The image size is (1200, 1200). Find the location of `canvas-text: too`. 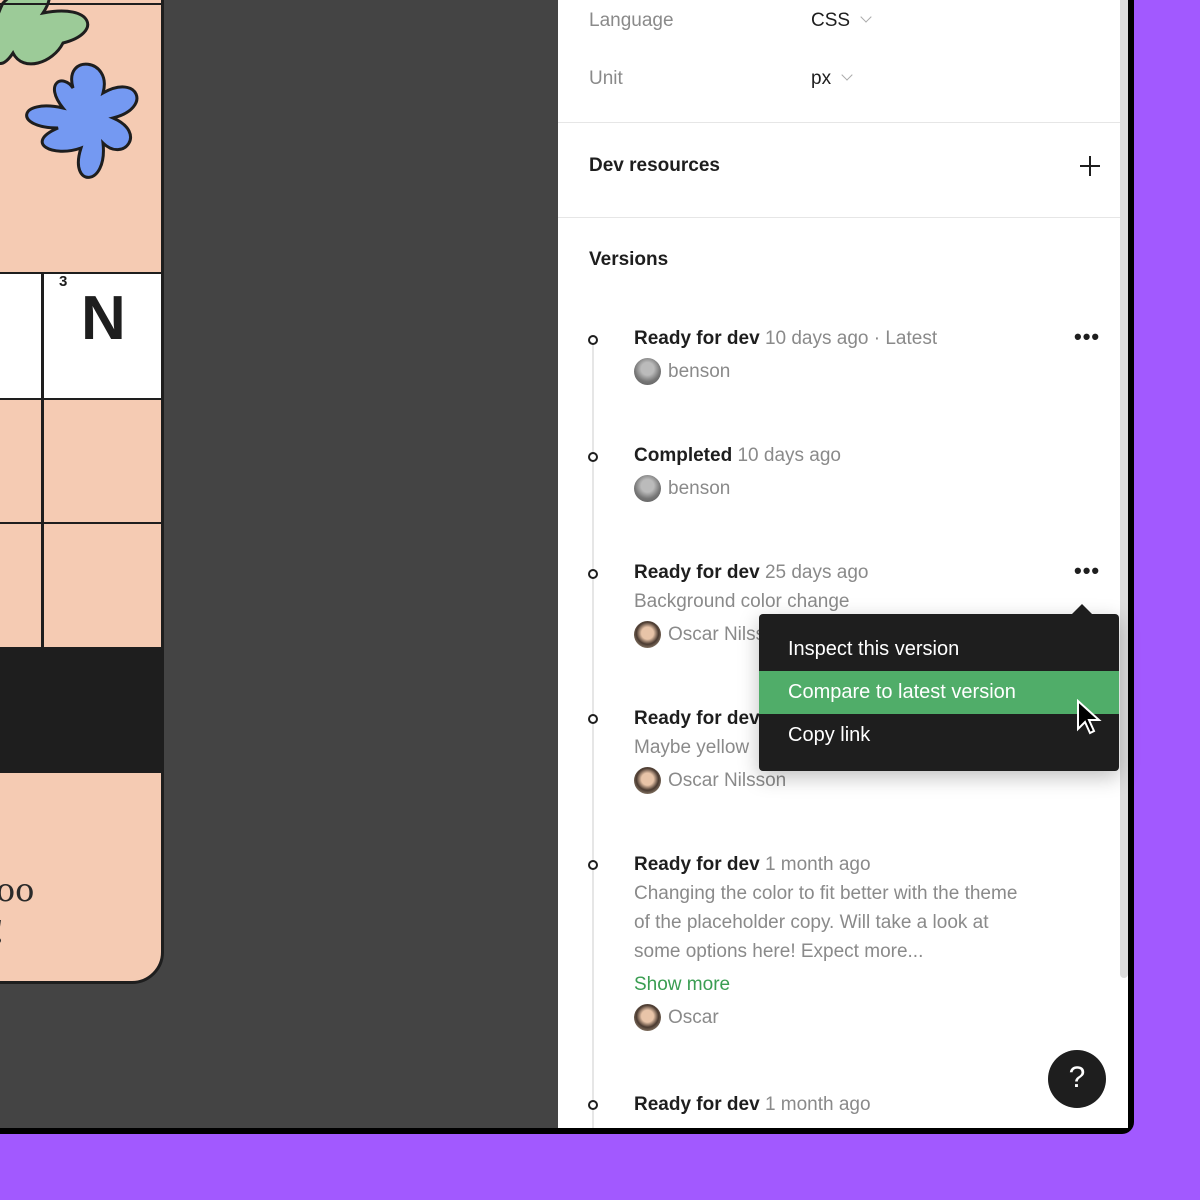

canvas-text: too is located at coordinates (17, 890).